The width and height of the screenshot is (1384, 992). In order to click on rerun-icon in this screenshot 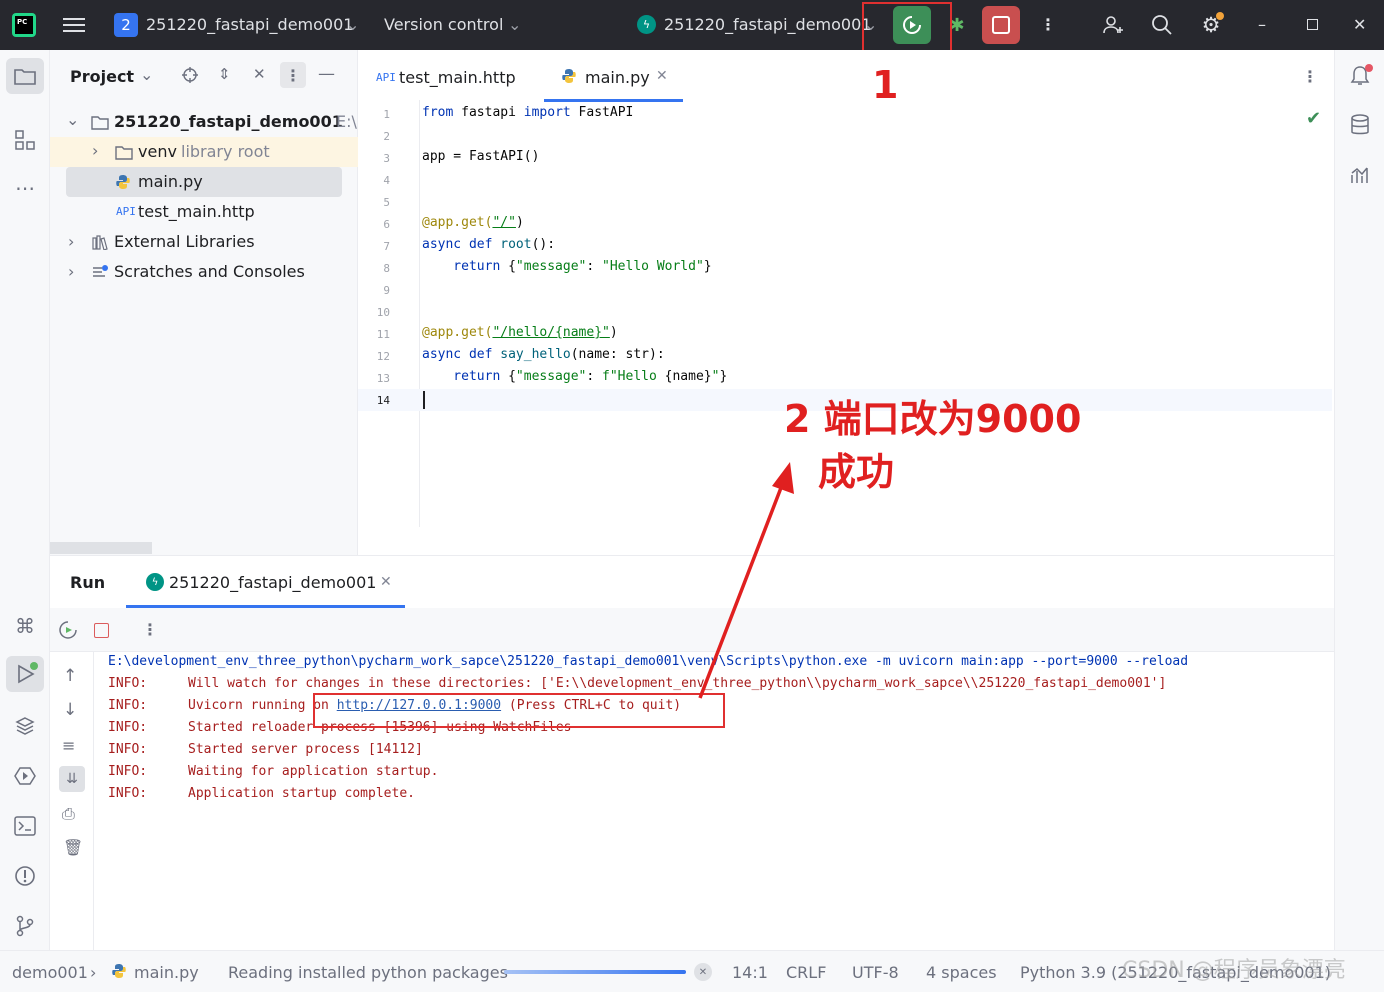, I will do `click(68, 630)`.